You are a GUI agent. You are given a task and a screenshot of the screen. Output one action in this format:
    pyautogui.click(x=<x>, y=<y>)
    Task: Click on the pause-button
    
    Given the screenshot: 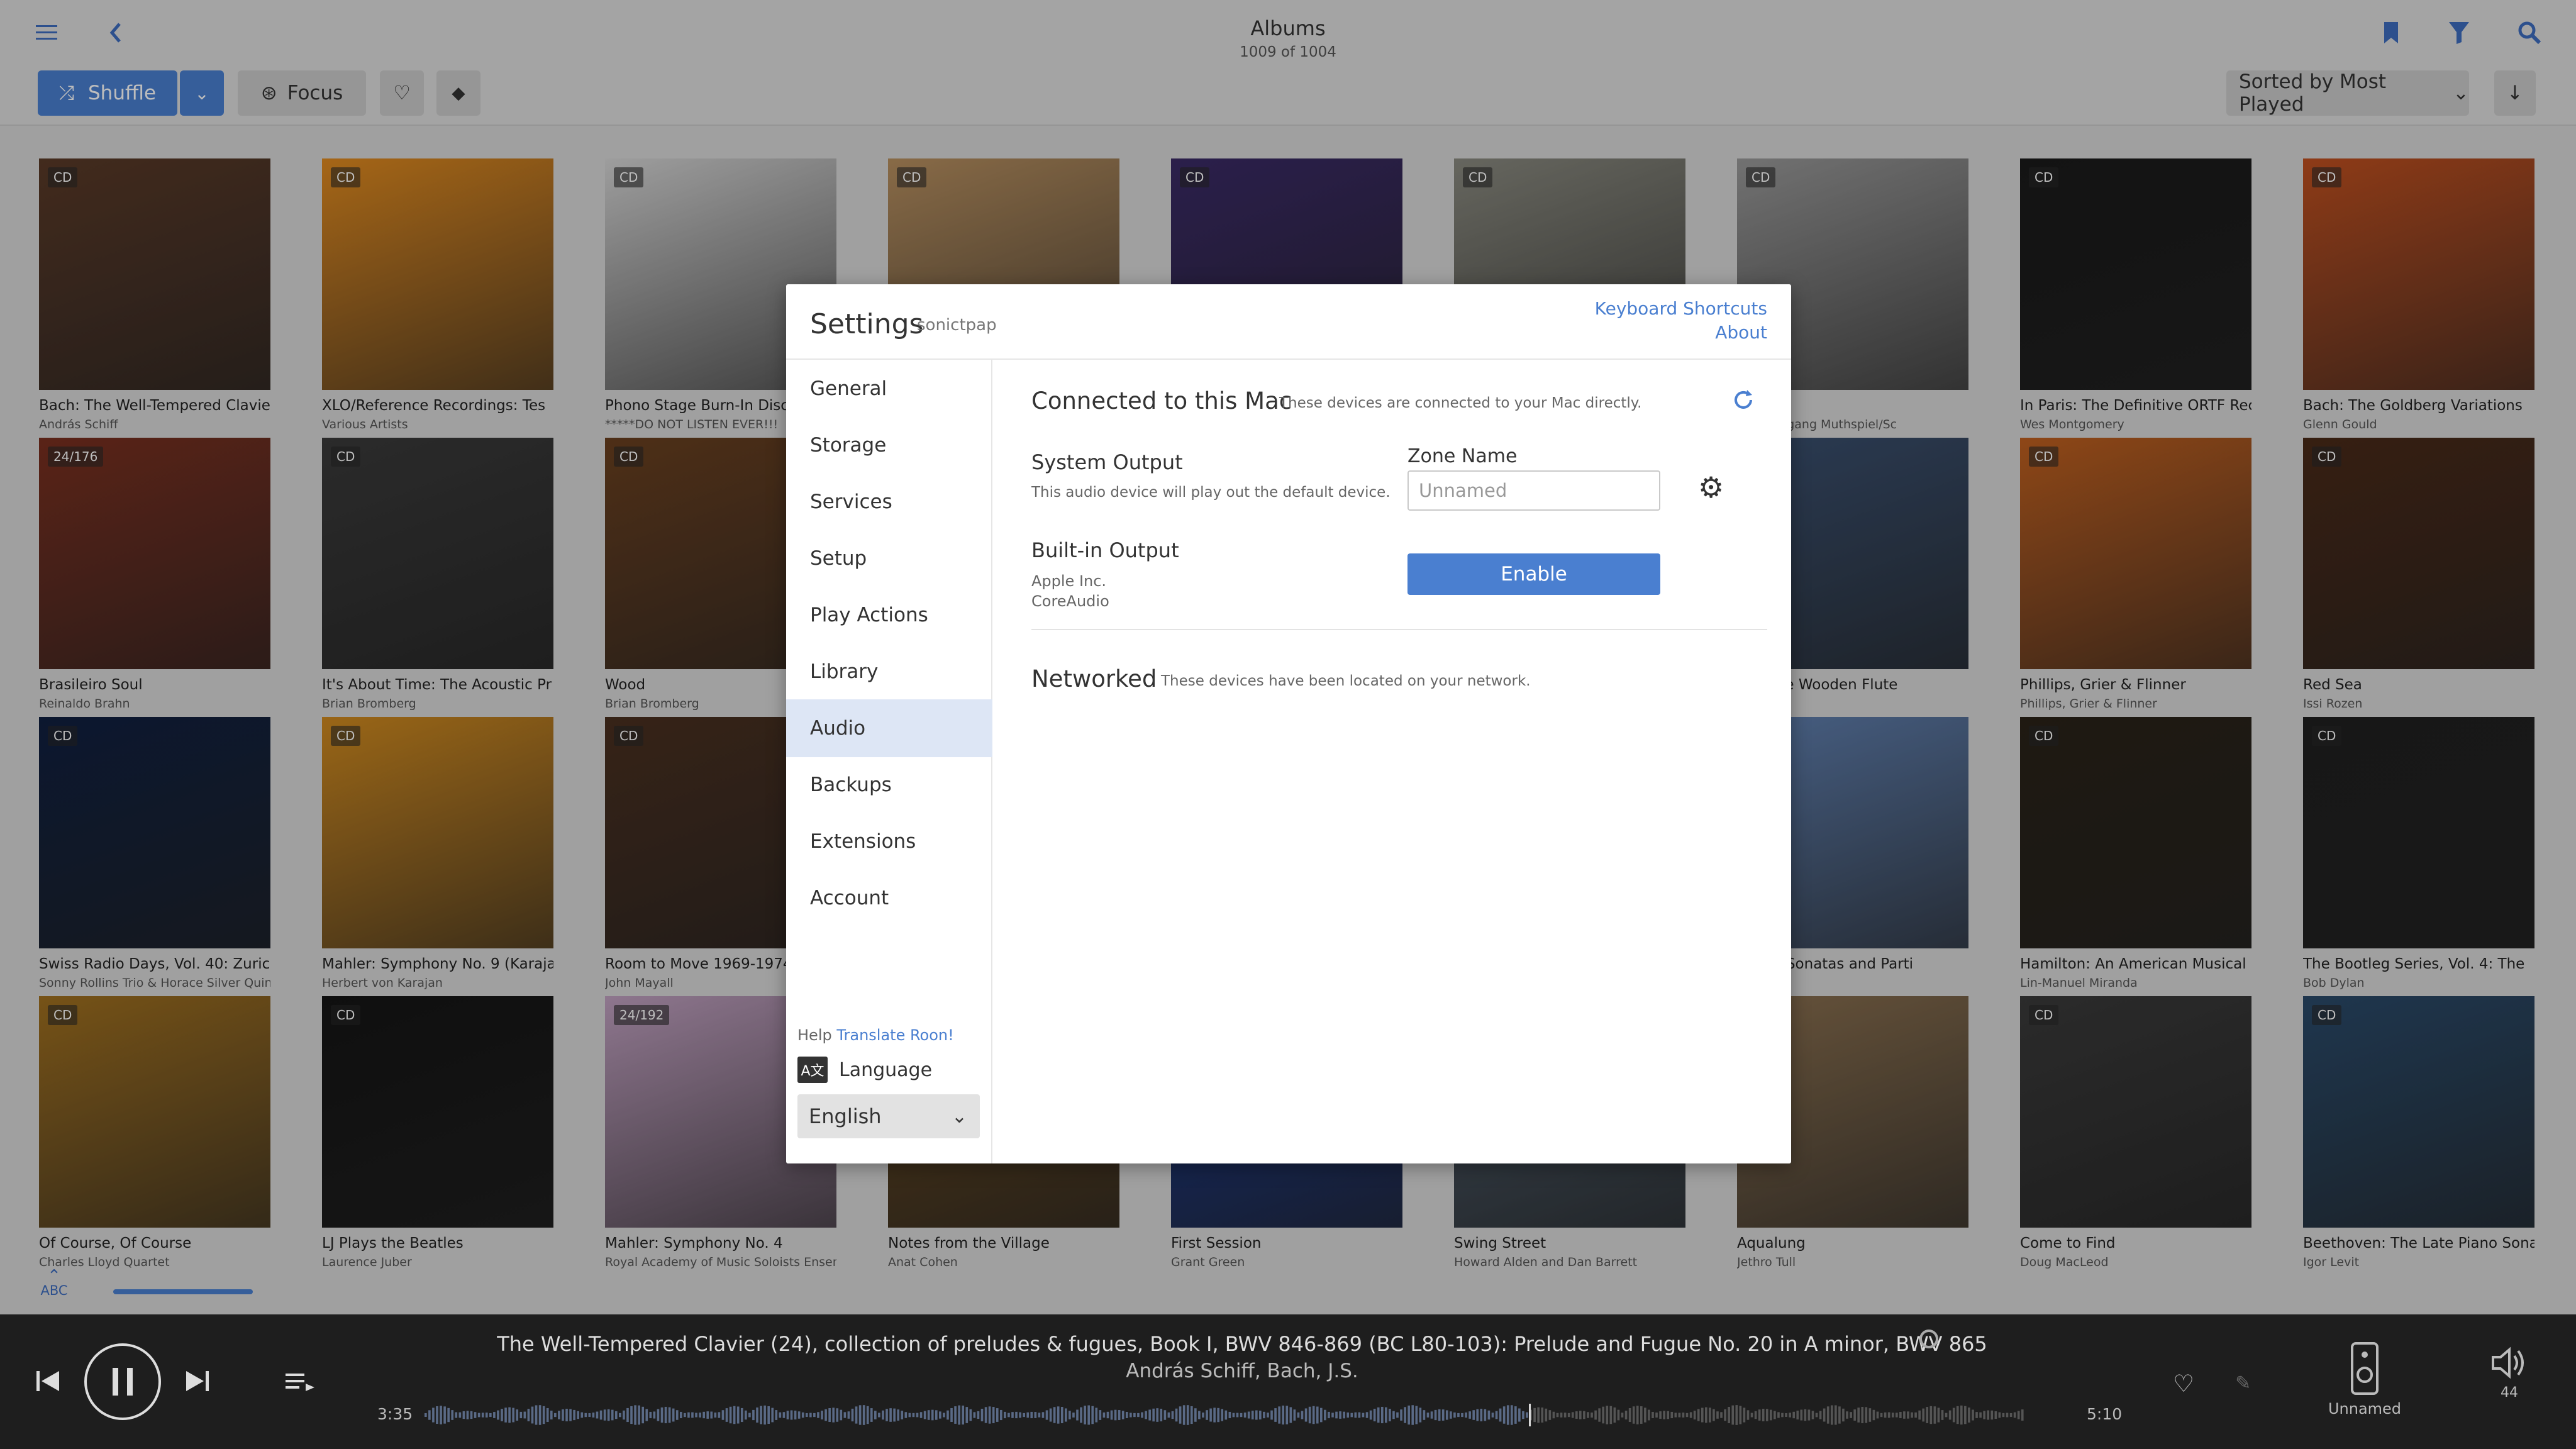 What is the action you would take?
    pyautogui.click(x=122, y=1381)
    